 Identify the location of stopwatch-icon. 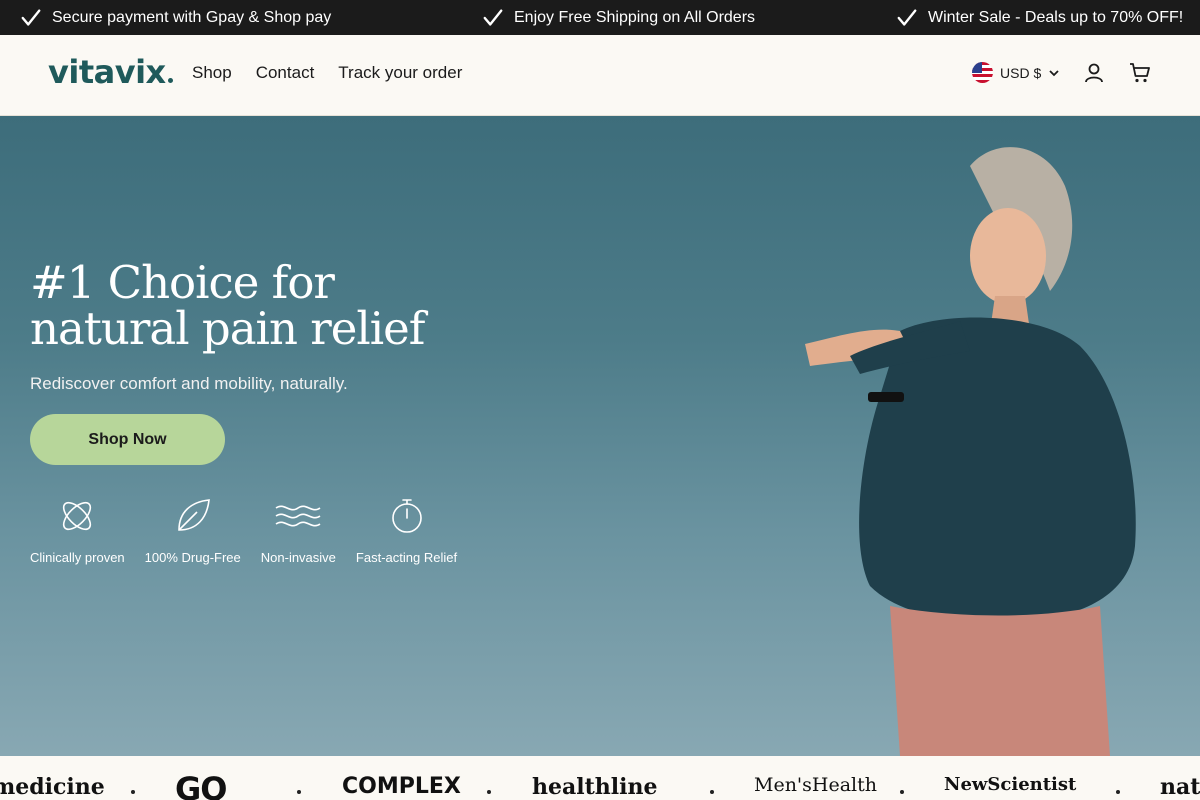
(406, 516).